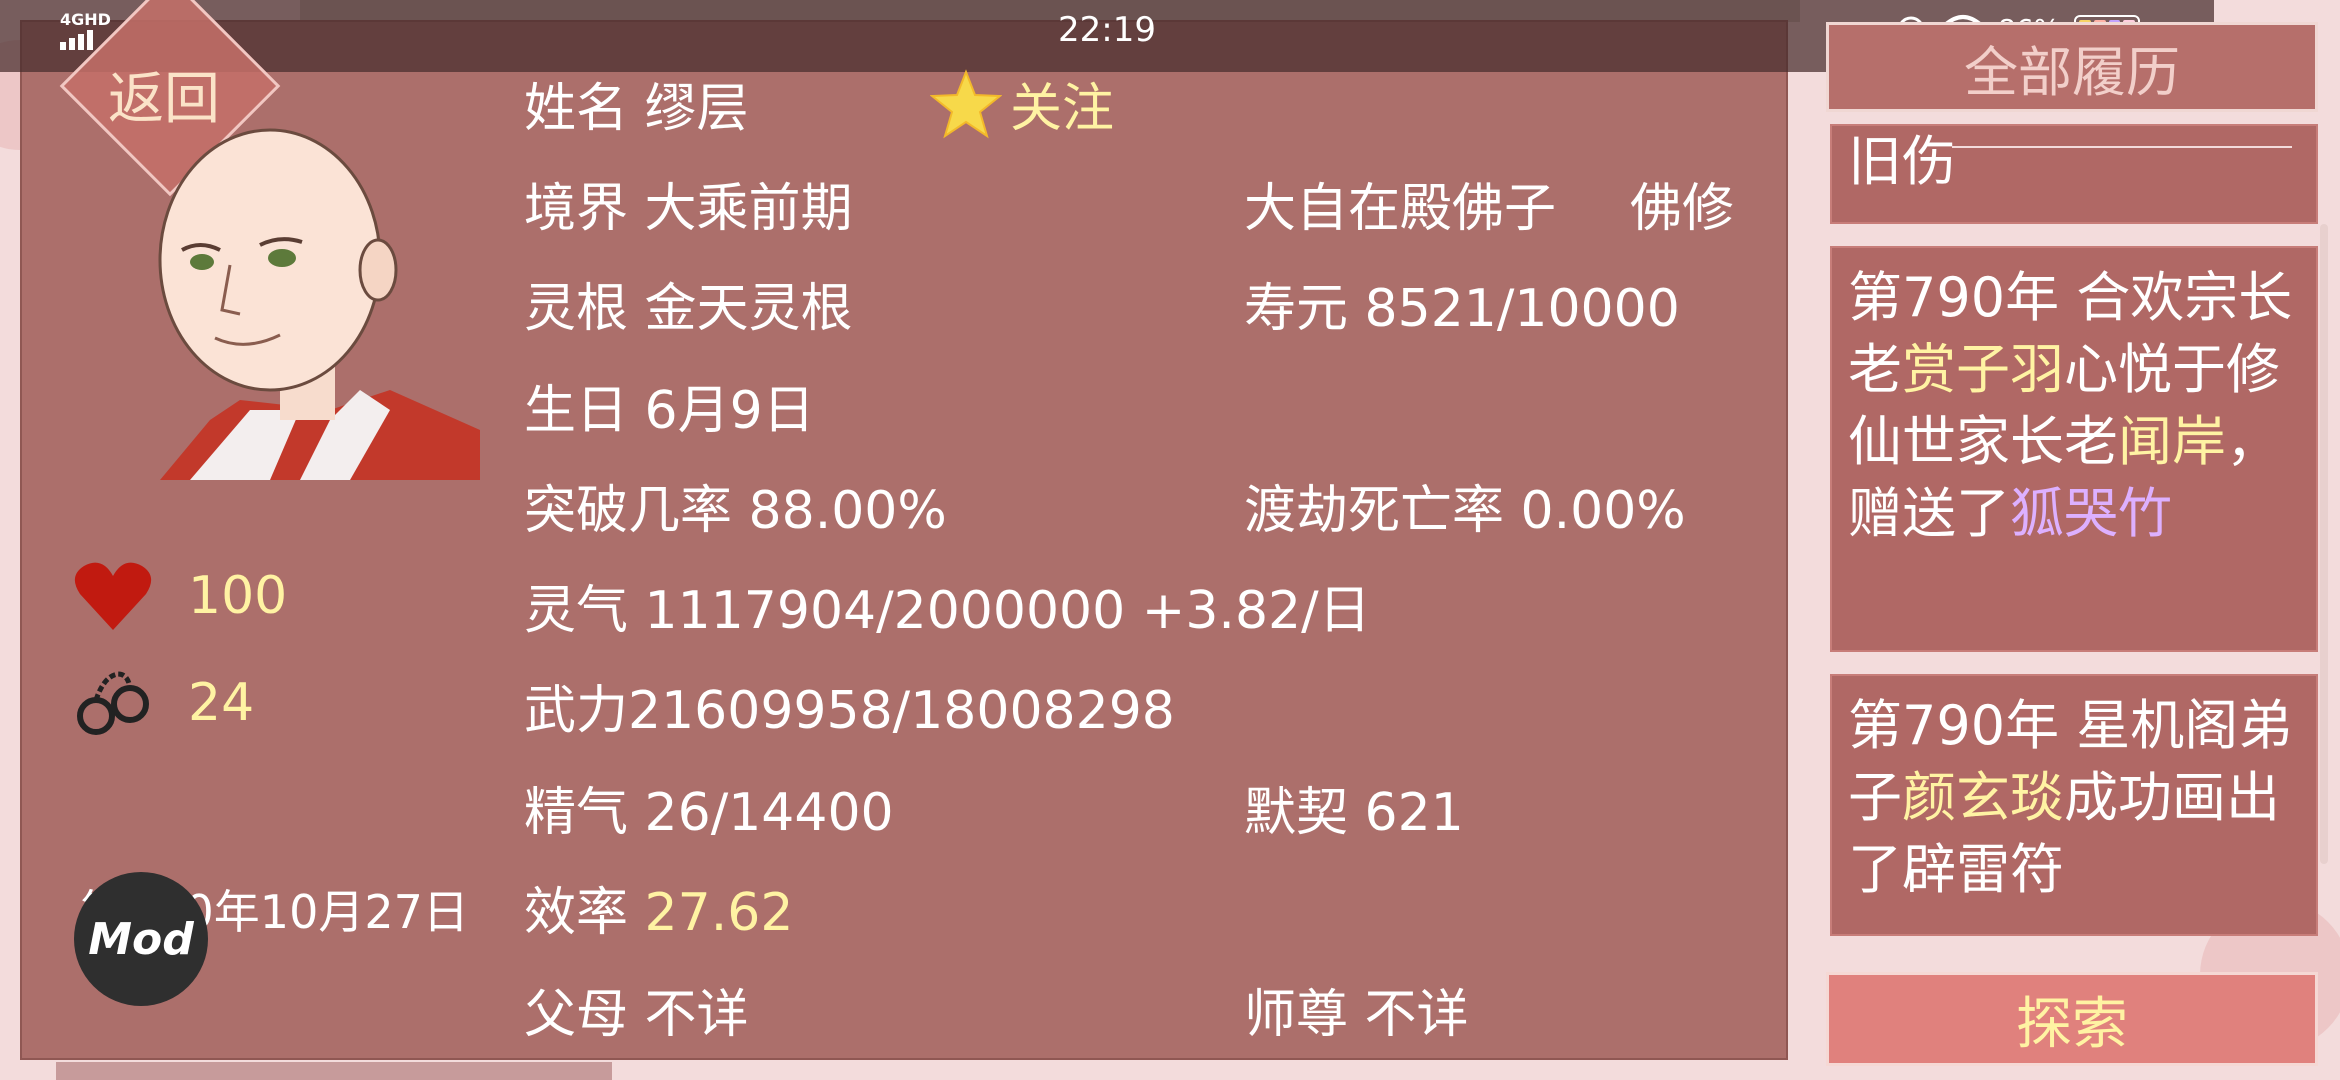 This screenshot has height=1080, width=2340. I want to click on history-card: 第790年 合欢宗长老赏子羽心悦于修仙世家长老闻岸，赠送了狐哭竹, so click(2074, 449).